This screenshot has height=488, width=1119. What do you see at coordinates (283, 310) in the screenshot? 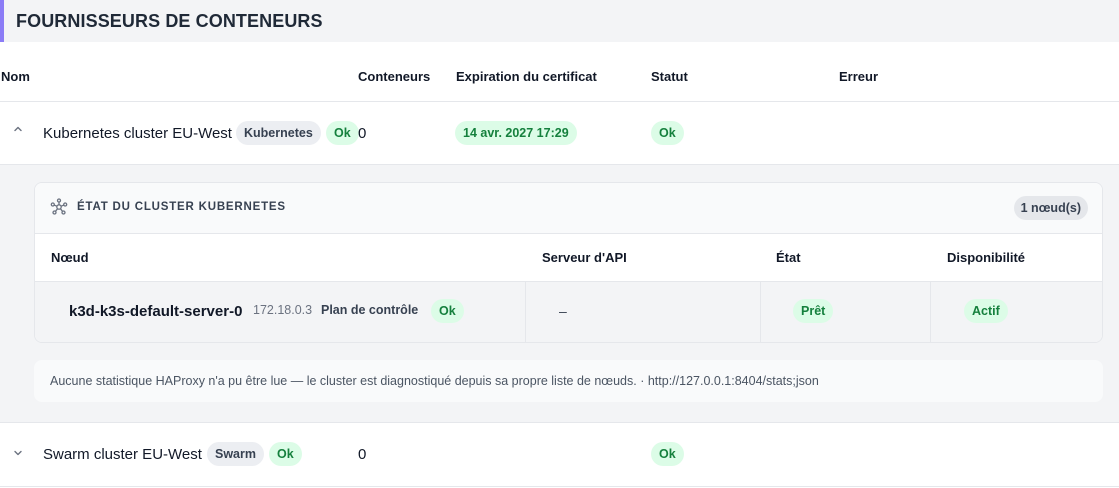
I see `node-ip: 172.18.0.3` at bounding box center [283, 310].